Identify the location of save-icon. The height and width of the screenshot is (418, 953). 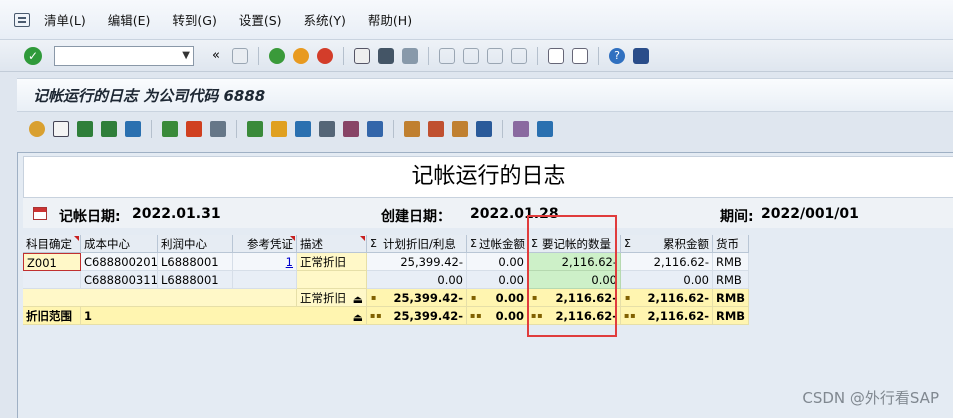
(240, 55).